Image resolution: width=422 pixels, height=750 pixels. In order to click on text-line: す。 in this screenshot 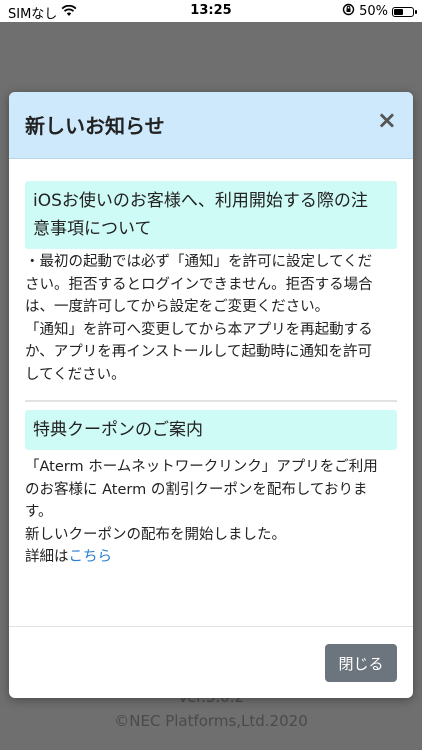, I will do `click(39, 512)`.